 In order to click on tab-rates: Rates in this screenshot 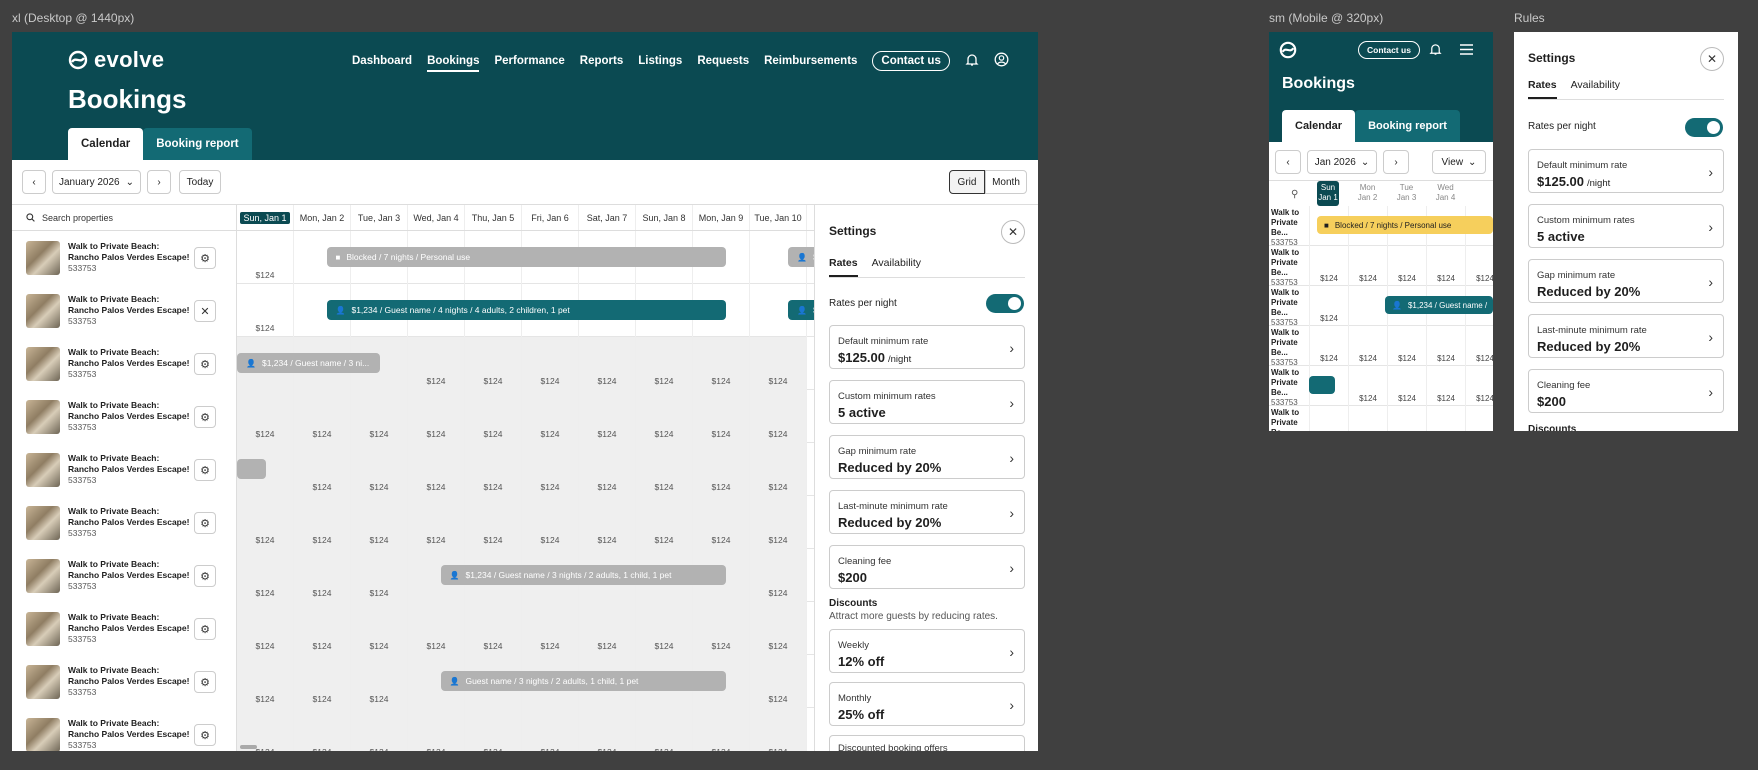, I will do `click(1542, 89)`.